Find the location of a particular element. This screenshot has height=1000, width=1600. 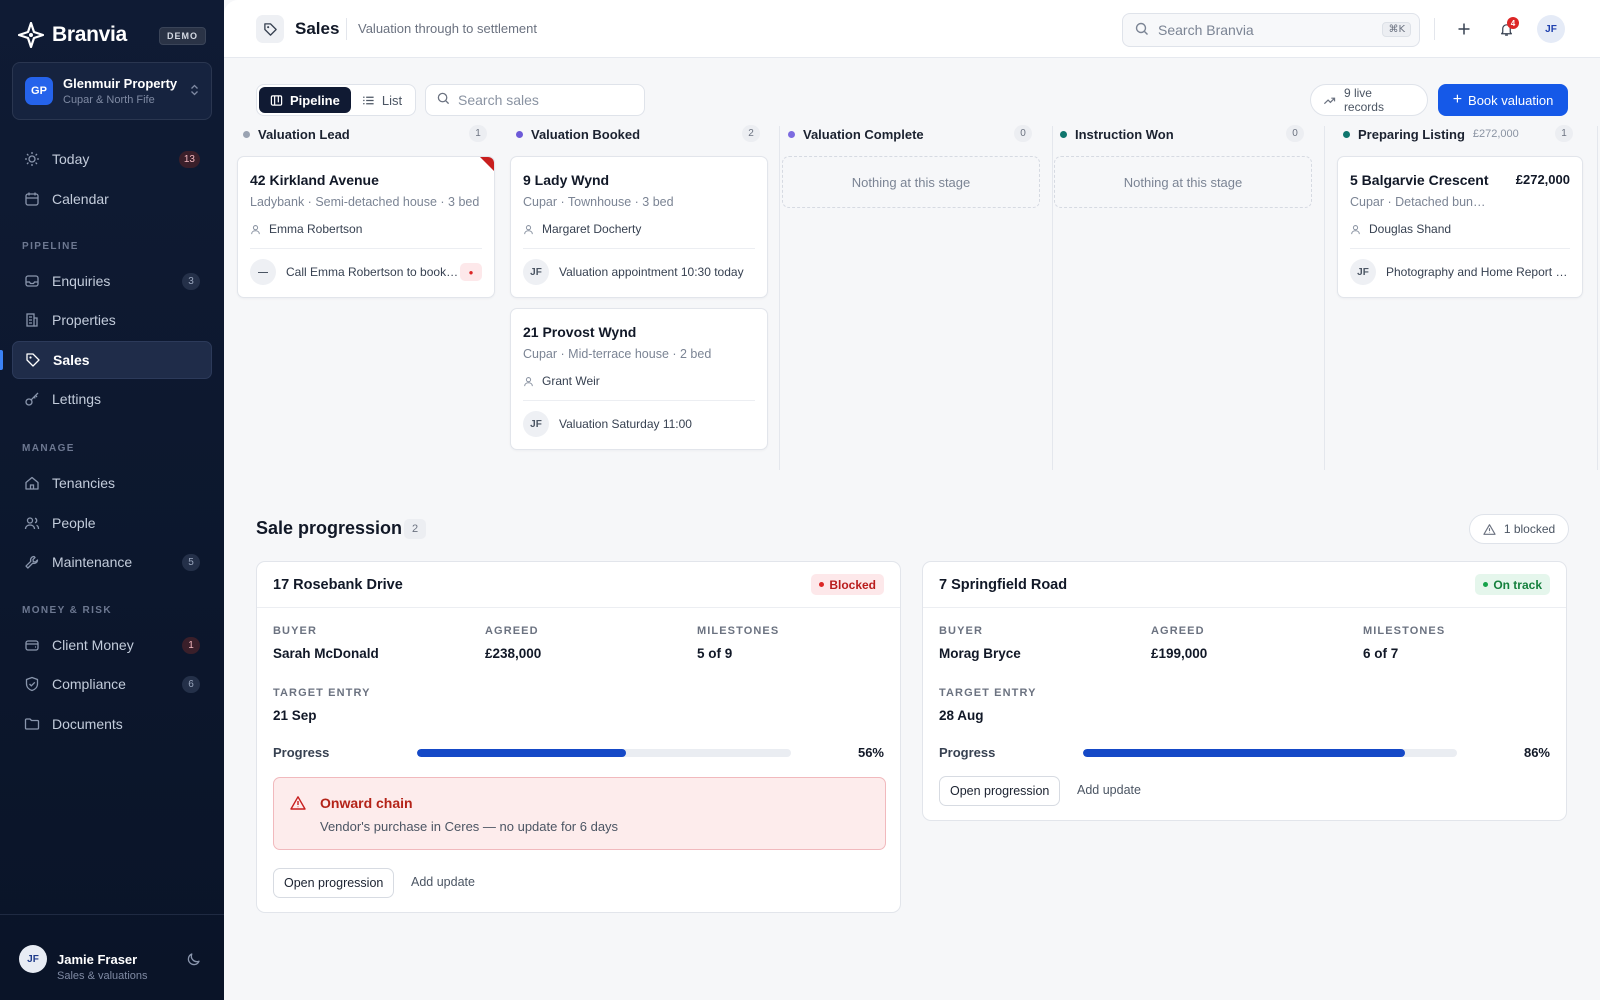

agreed-price: £238,000 is located at coordinates (513, 653).